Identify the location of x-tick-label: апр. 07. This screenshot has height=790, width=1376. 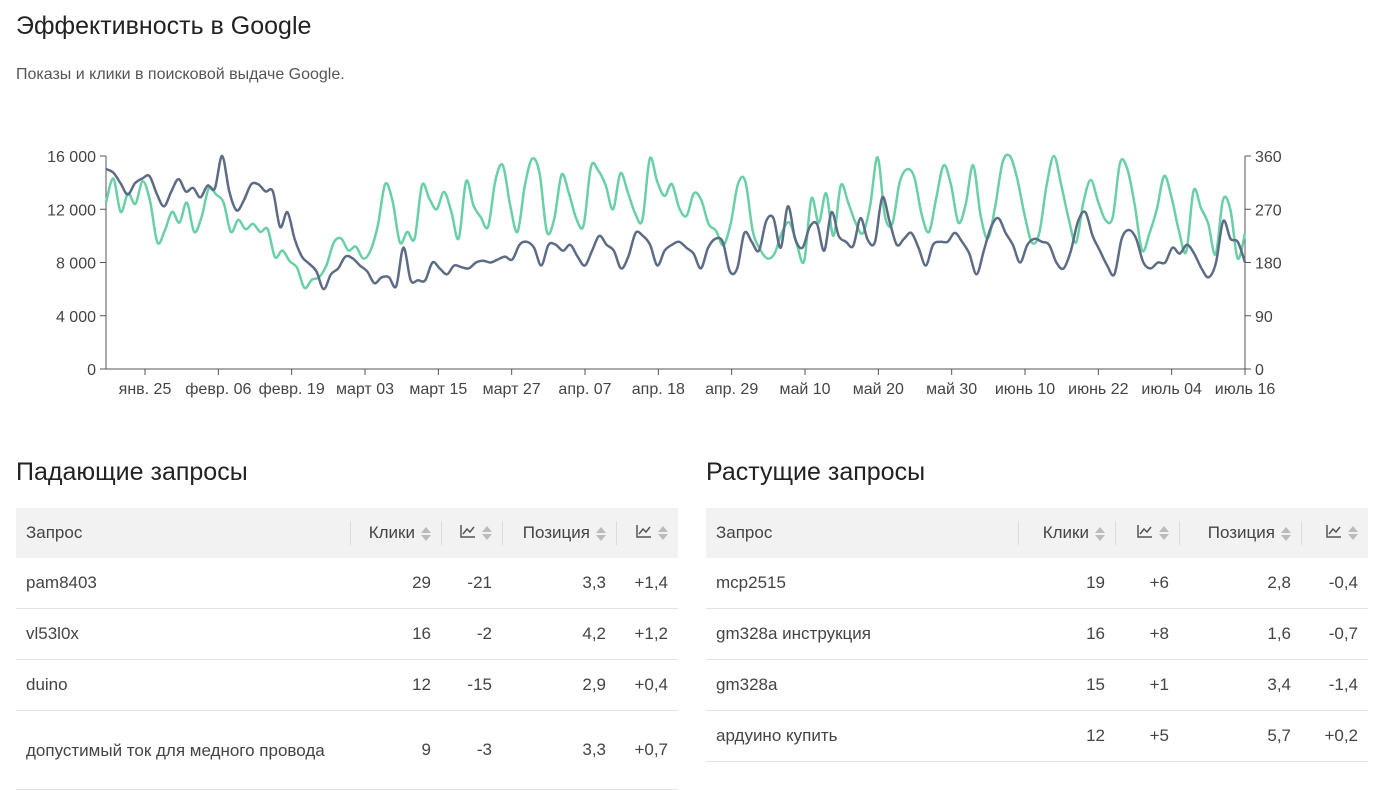
(584, 389).